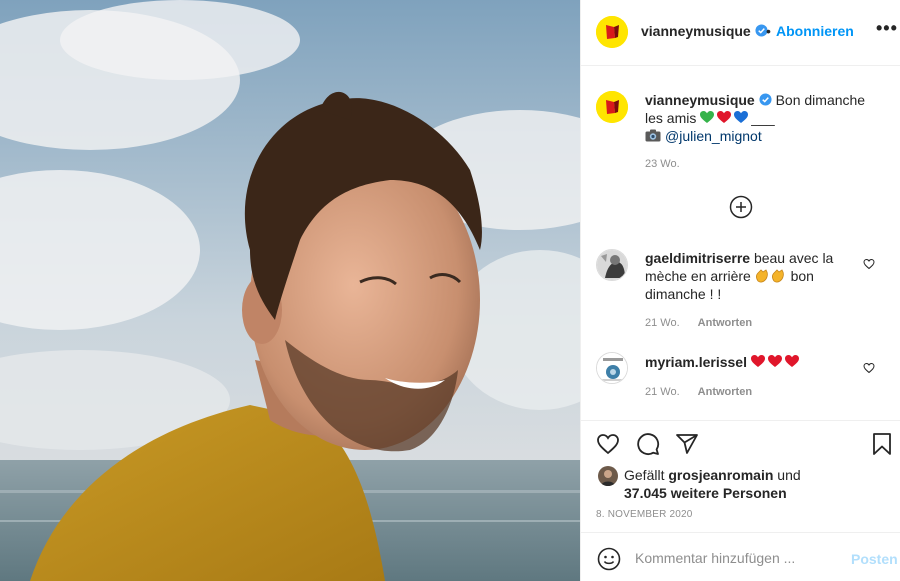  What do you see at coordinates (741, 117) in the screenshot?
I see `blue-heart-emoji-icon` at bounding box center [741, 117].